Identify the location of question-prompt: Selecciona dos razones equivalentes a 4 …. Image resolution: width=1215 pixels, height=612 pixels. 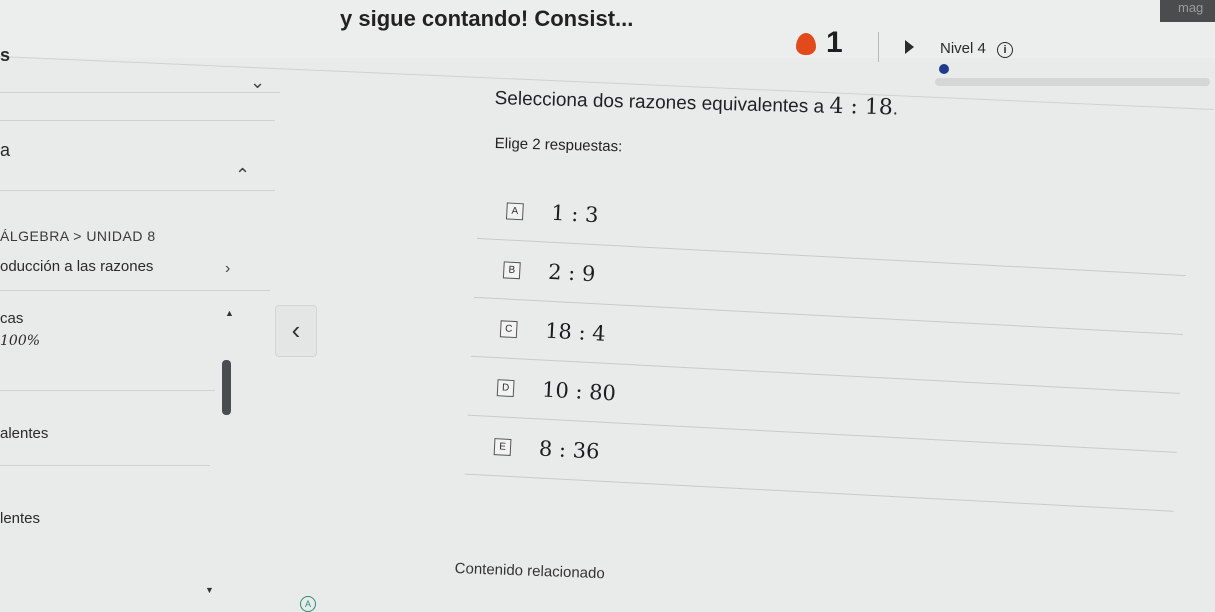
(696, 103).